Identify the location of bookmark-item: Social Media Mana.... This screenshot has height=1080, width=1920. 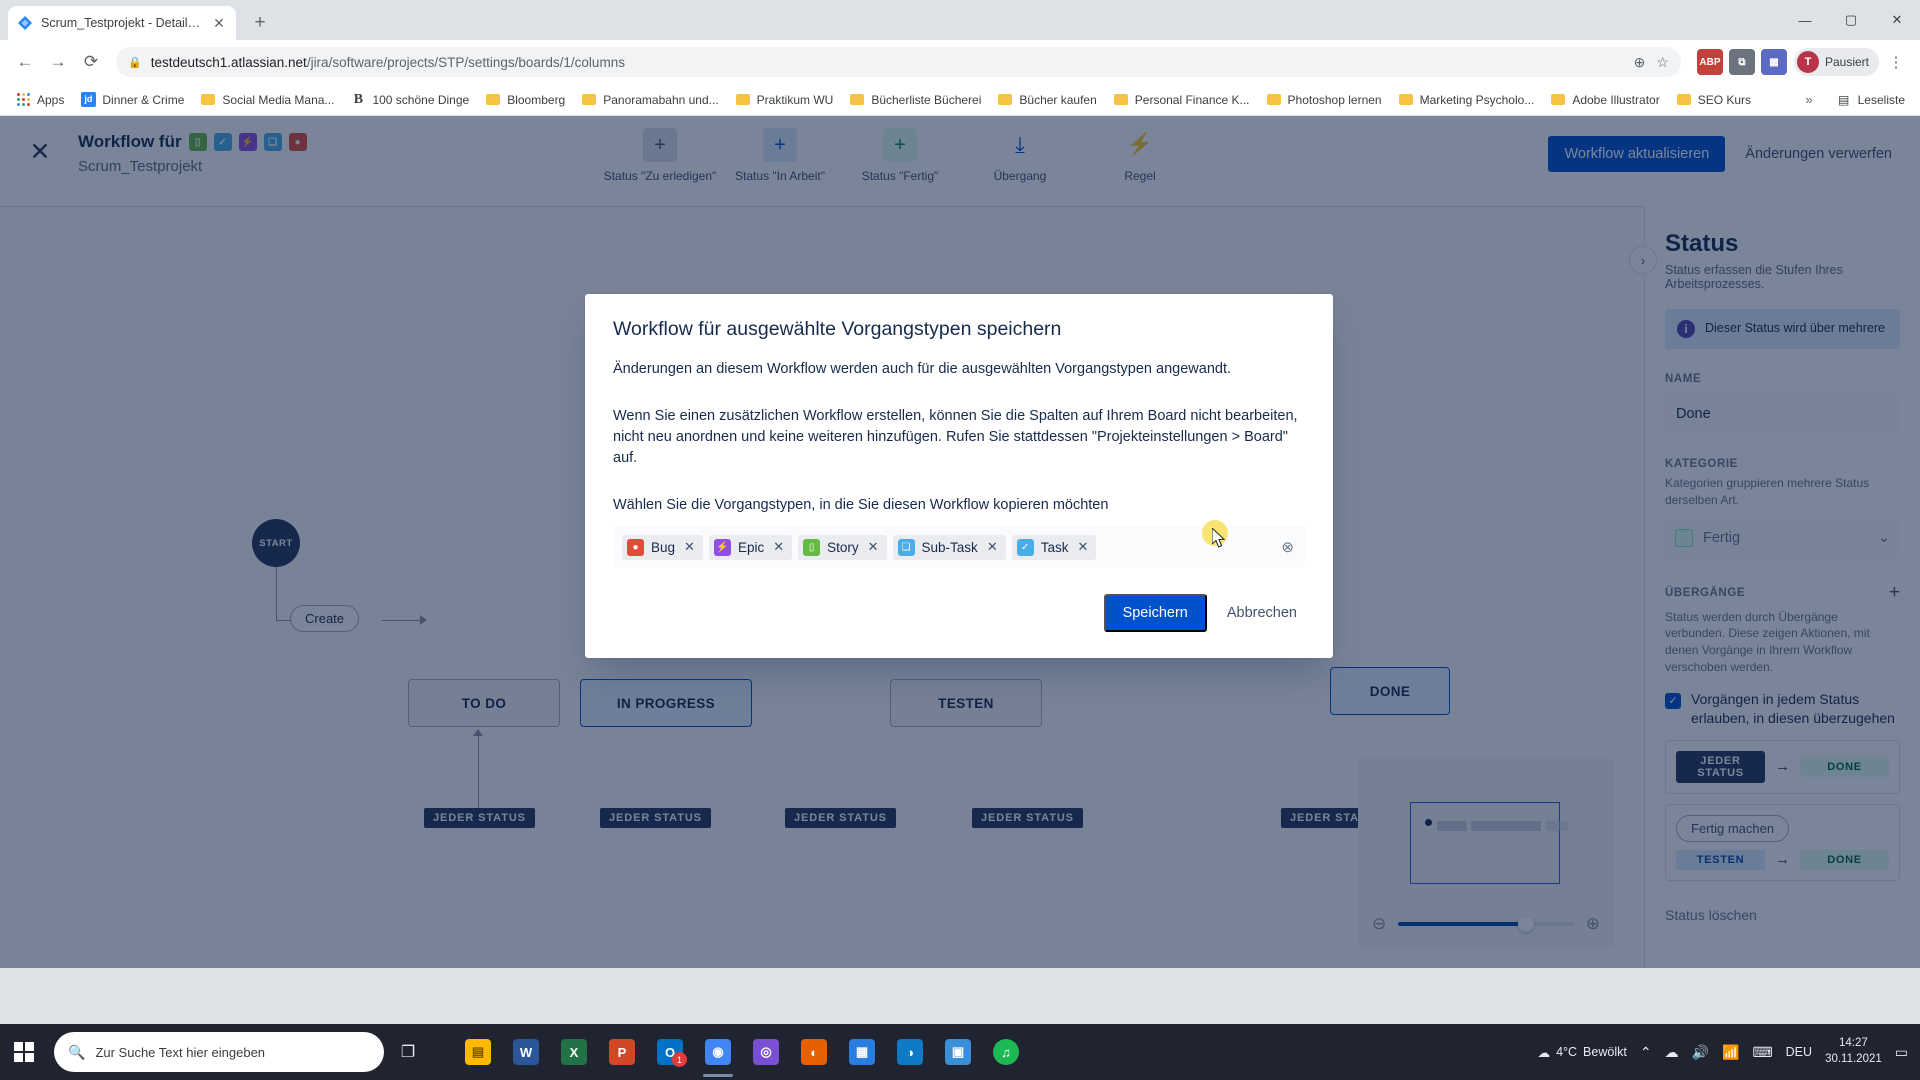
(267, 100).